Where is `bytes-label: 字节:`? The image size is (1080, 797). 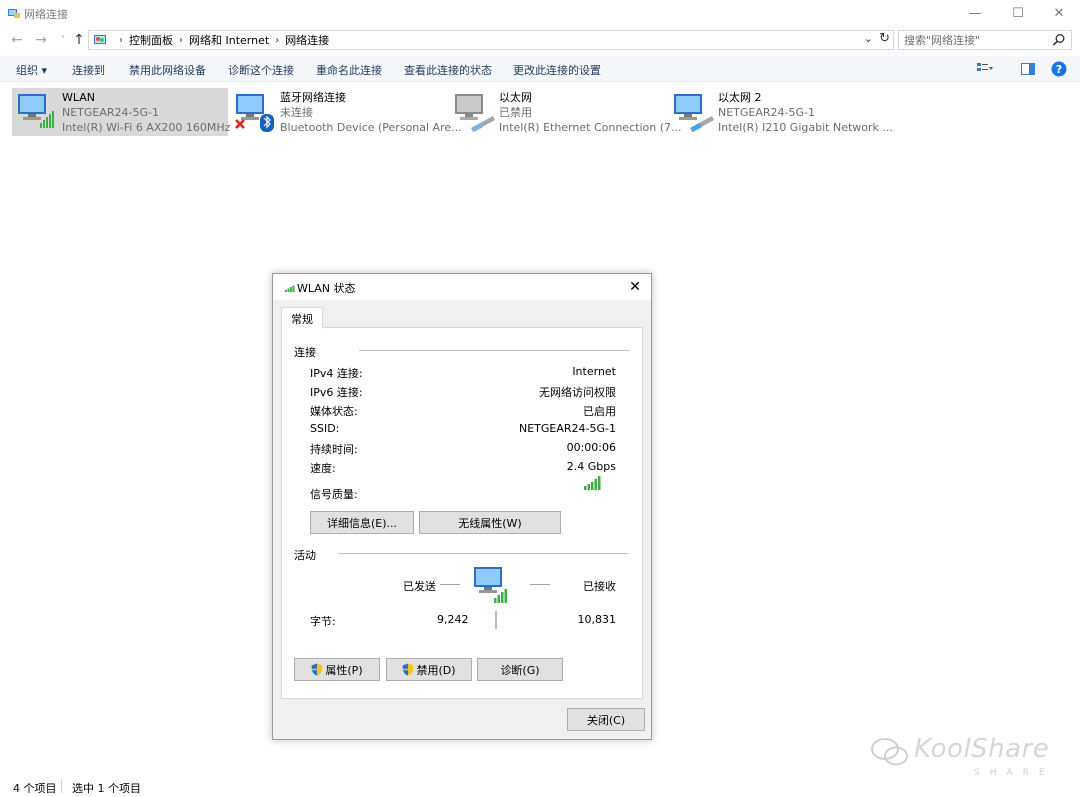 bytes-label: 字节: is located at coordinates (323, 621).